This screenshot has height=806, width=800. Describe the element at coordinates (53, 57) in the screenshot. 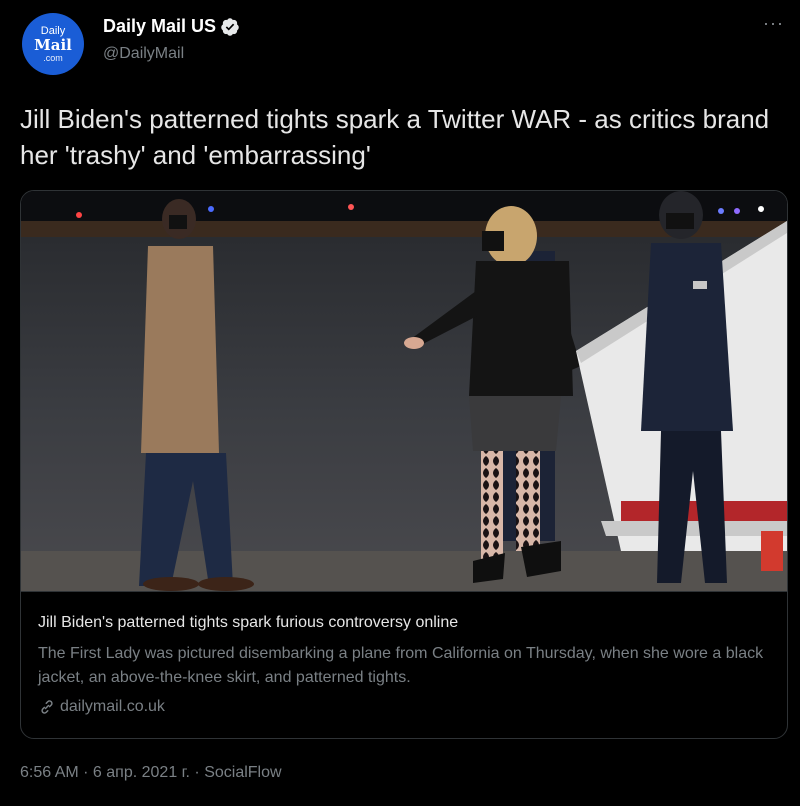

I see `avatar-text-com: .com` at that location.